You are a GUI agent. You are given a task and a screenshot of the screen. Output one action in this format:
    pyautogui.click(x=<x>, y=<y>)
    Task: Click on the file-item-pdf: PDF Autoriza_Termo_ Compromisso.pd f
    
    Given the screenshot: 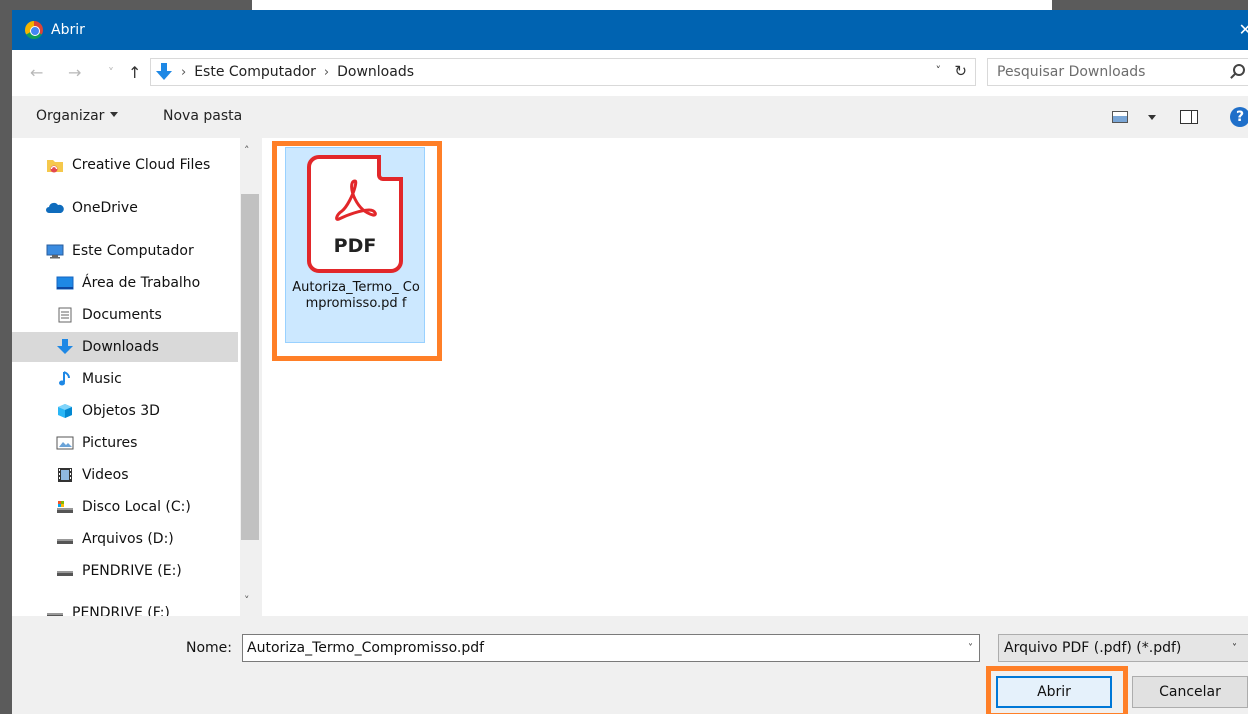 What is the action you would take?
    pyautogui.click(x=355, y=245)
    